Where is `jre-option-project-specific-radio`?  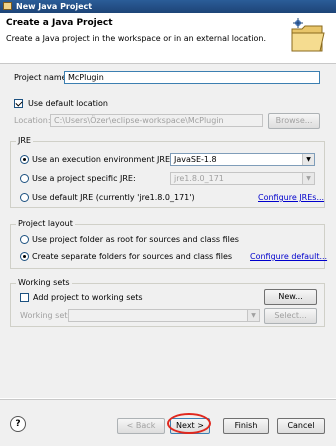 jre-option-project-specific-radio is located at coordinates (24, 178).